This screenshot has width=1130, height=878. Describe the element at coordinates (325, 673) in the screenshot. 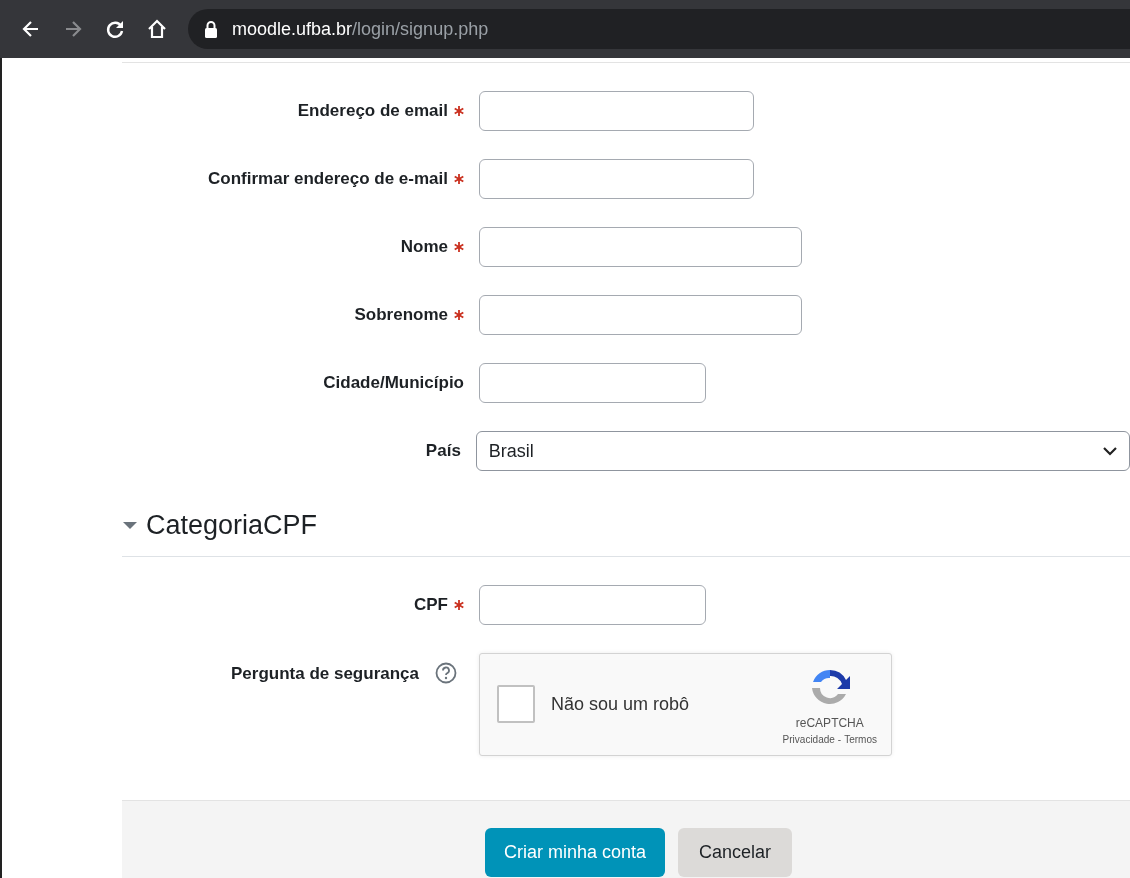

I see `field-label: Pergunta de segurança` at that location.